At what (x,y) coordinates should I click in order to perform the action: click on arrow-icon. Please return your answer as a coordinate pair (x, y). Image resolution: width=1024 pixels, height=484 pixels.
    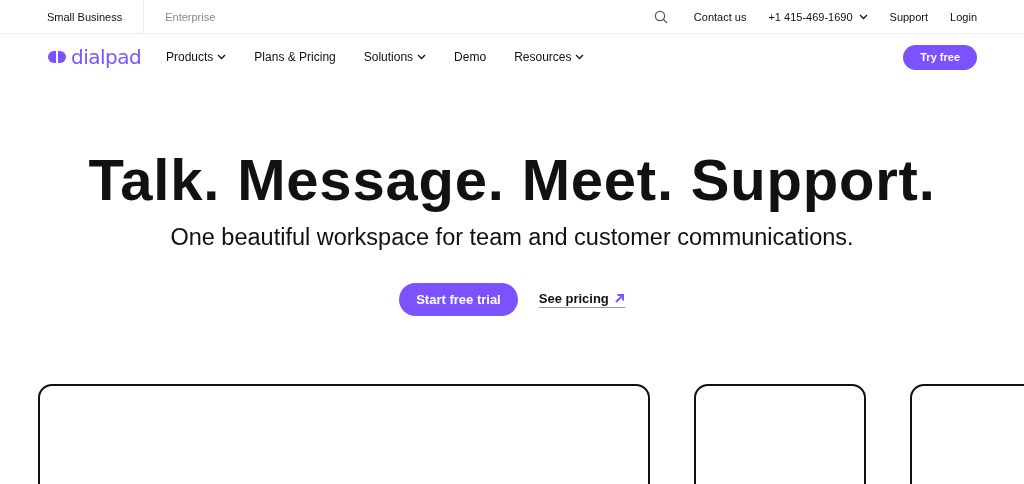
    Looking at the image, I should click on (619, 298).